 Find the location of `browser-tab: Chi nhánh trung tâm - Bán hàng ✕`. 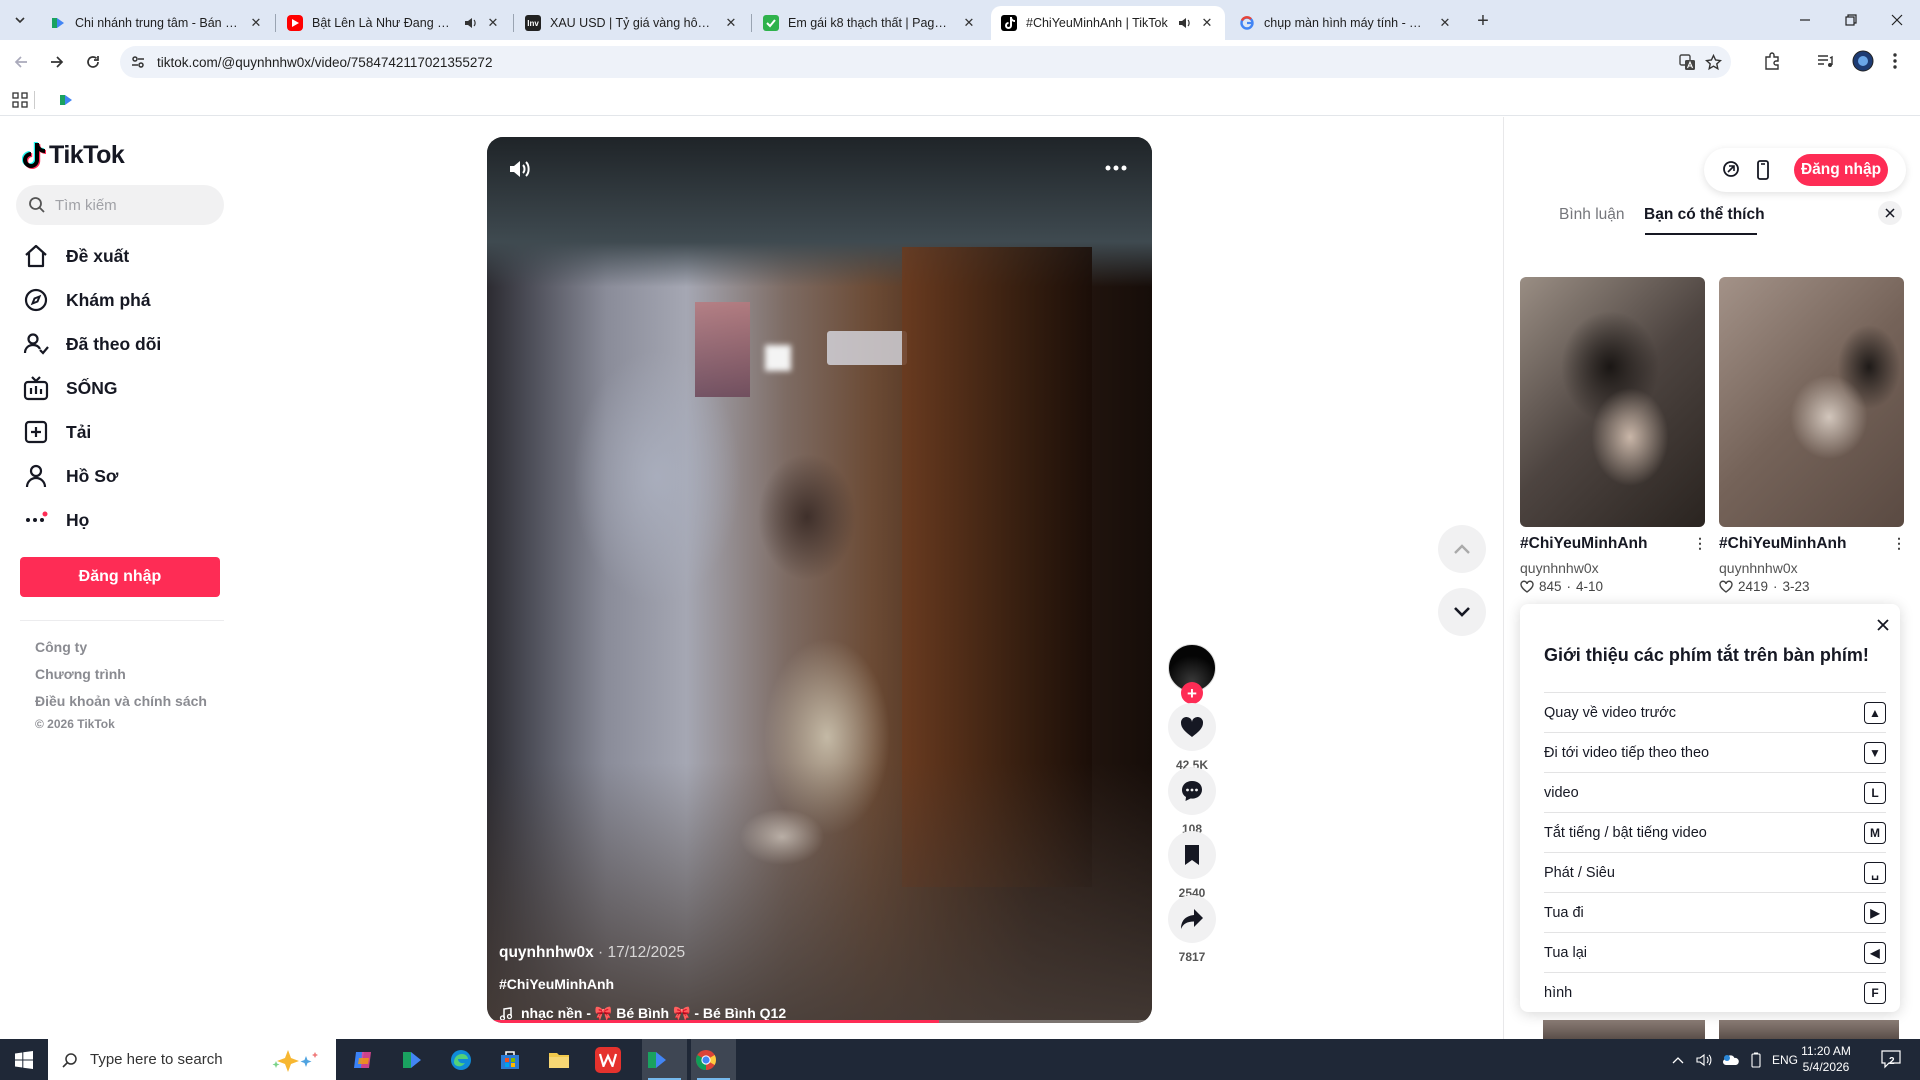

browser-tab: Chi nhánh trung tâm - Bán hàng ✕ is located at coordinates (157, 23).